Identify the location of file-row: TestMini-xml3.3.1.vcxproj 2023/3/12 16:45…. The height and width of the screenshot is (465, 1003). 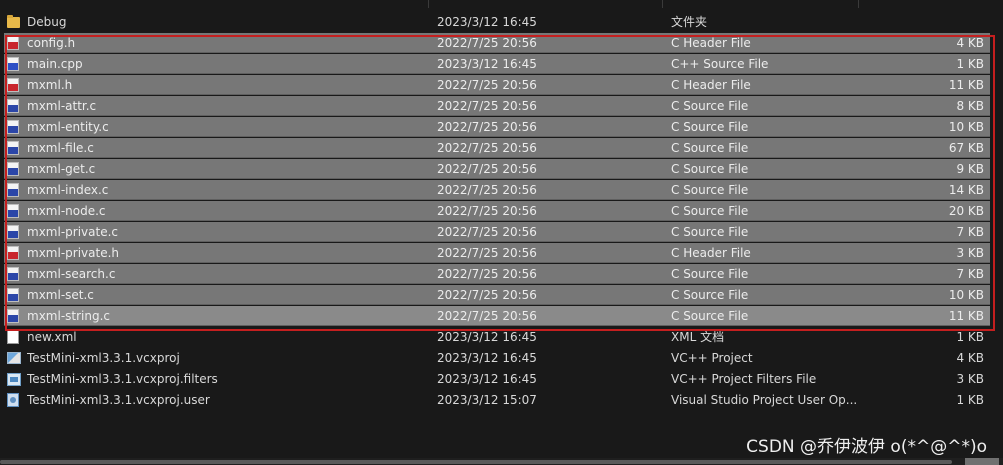
(497, 358).